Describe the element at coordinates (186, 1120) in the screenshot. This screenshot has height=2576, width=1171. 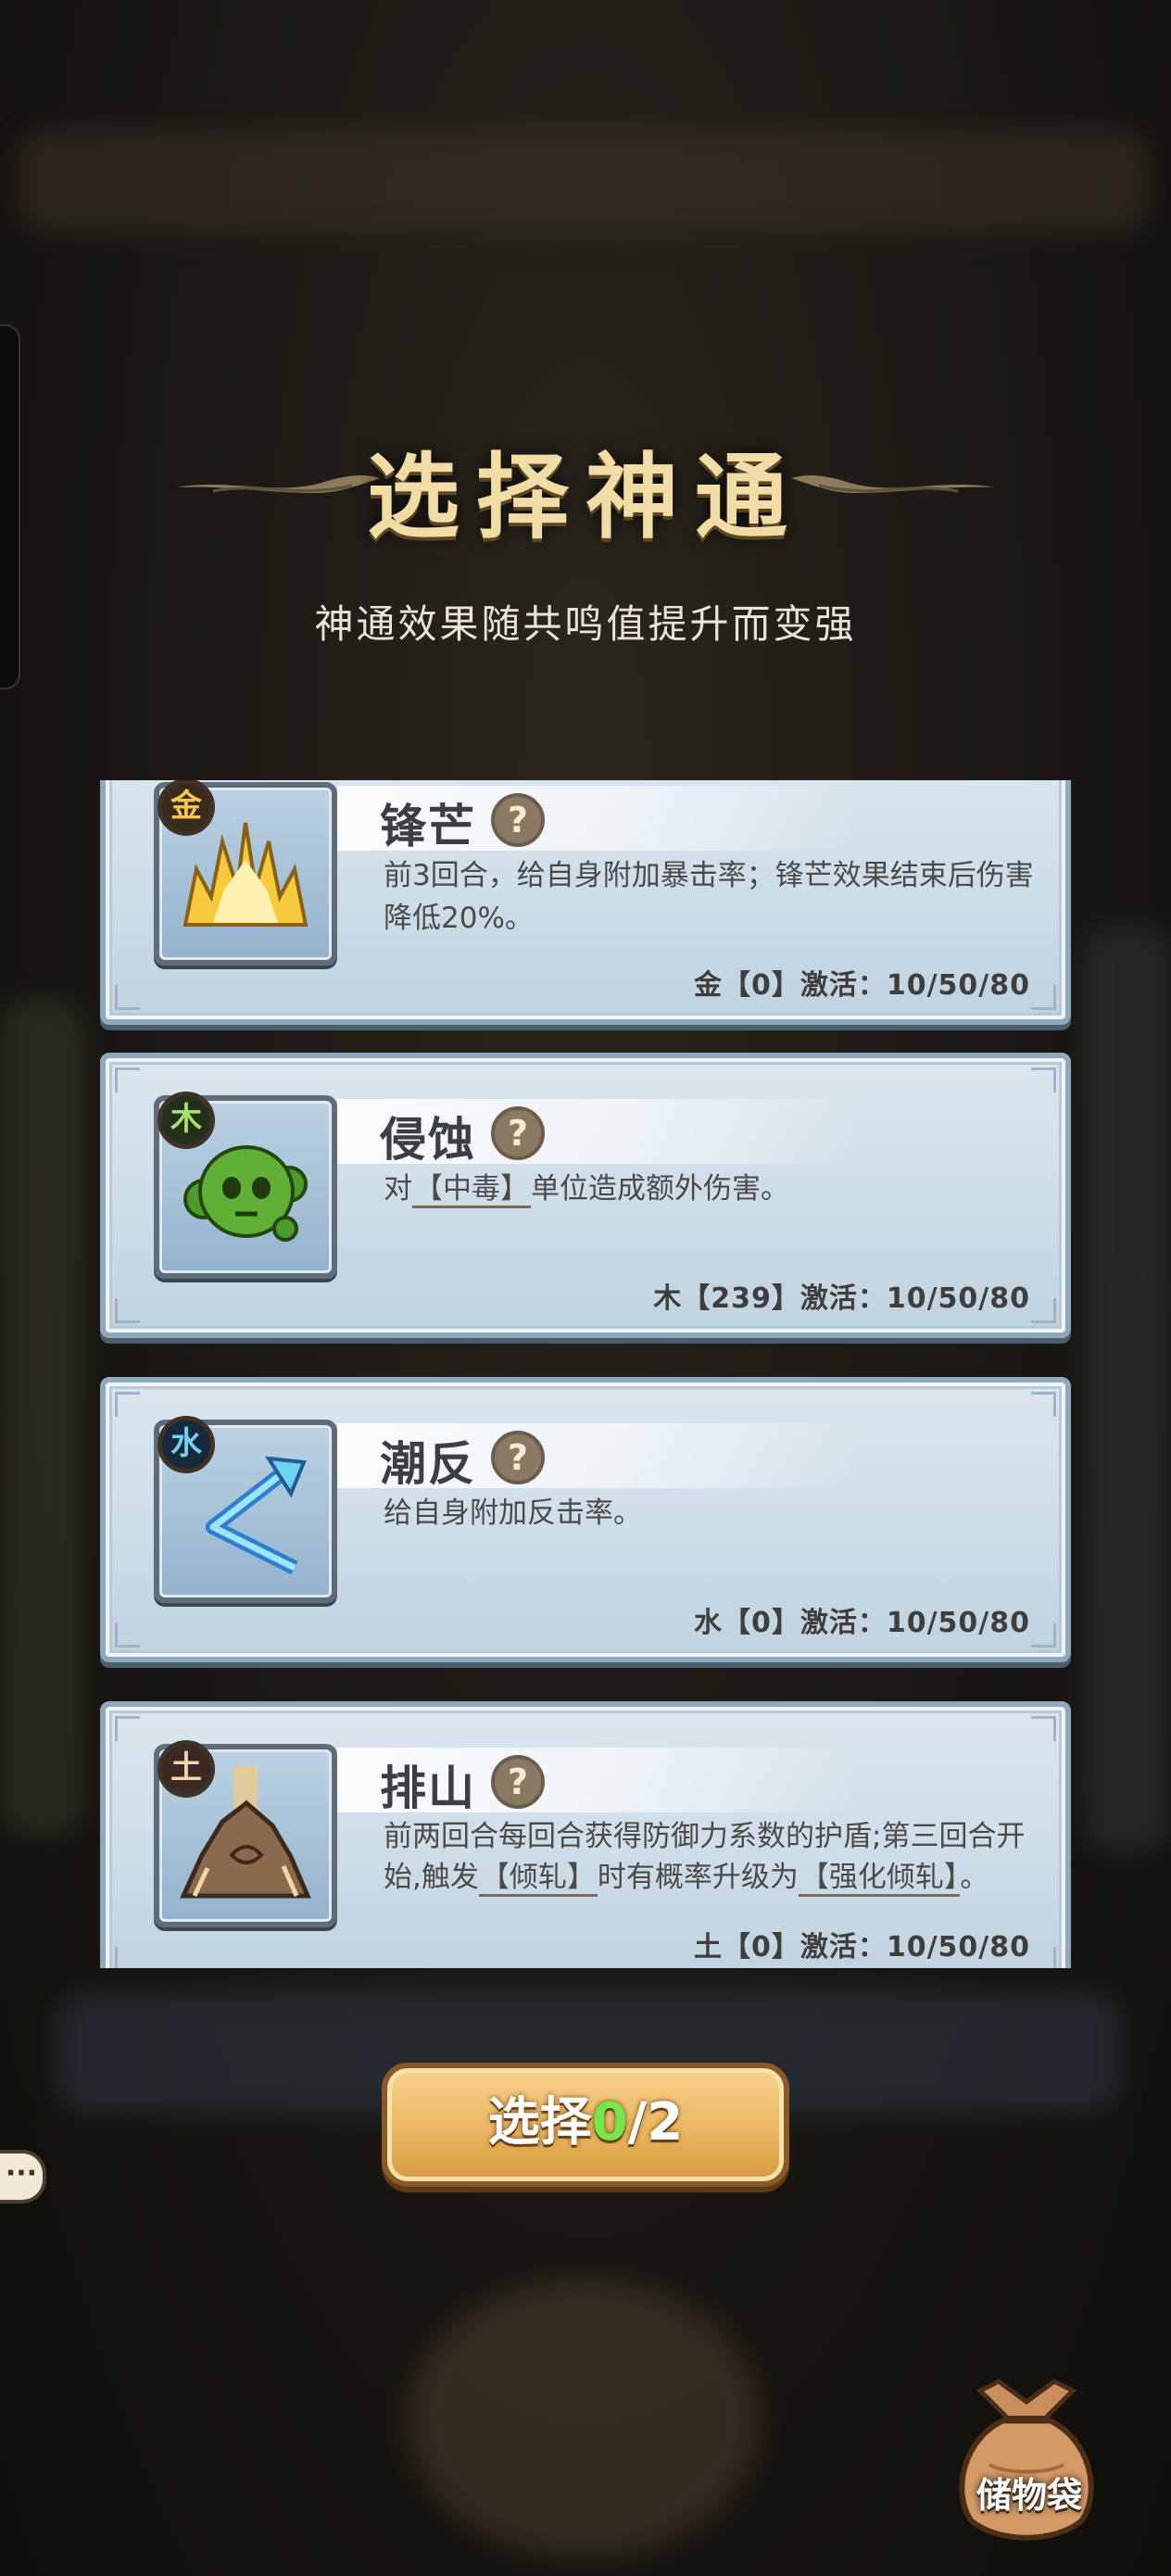
I see `element-badge-wood: 木` at that location.